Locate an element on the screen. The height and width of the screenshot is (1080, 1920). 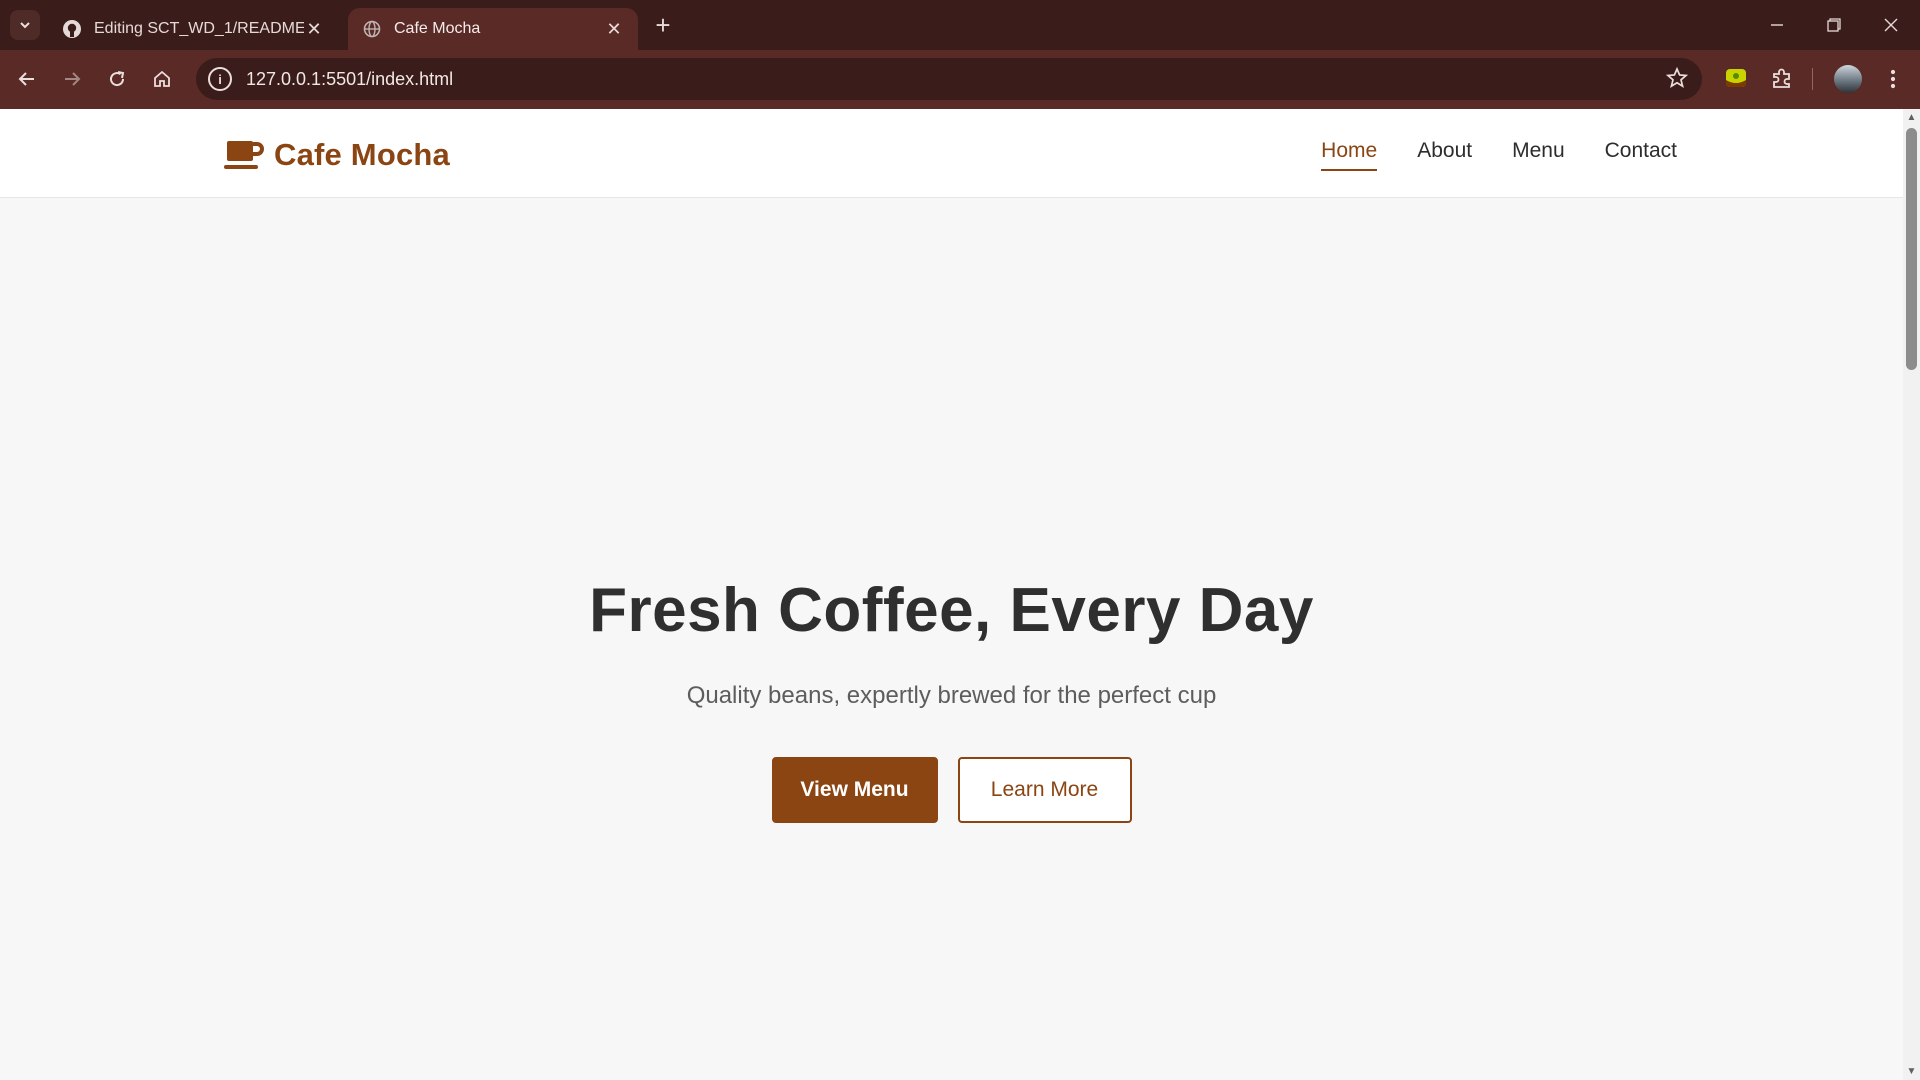
chevron-down-icon is located at coordinates (25, 25).